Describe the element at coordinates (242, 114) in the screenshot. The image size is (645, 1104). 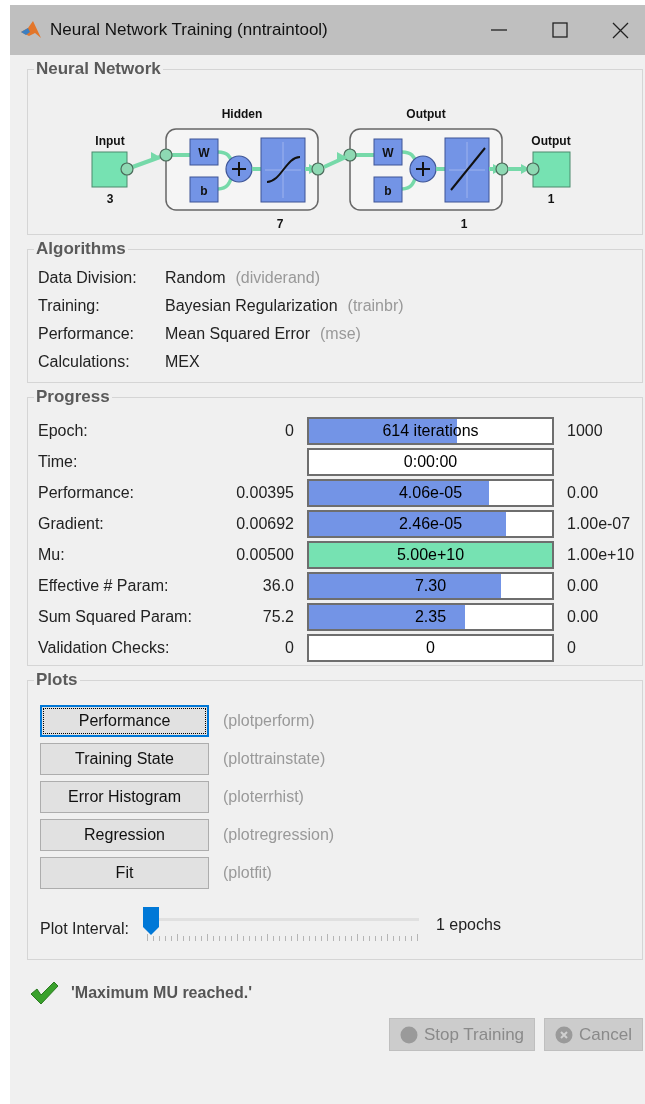
I see `layer-name: Hidden` at that location.